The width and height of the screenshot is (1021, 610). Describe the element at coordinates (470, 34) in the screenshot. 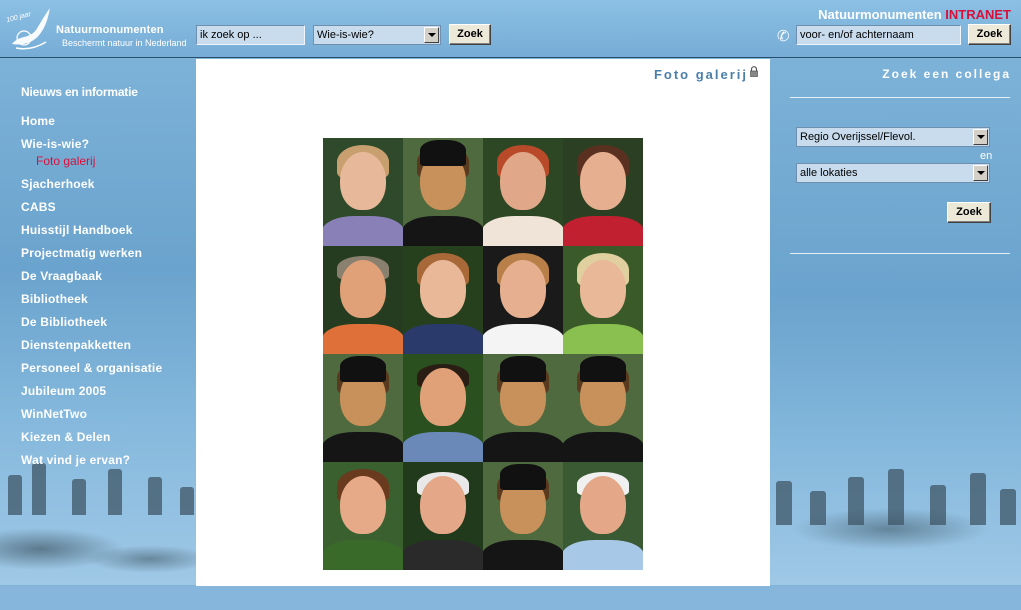

I see `site-search-button: Zoek` at that location.